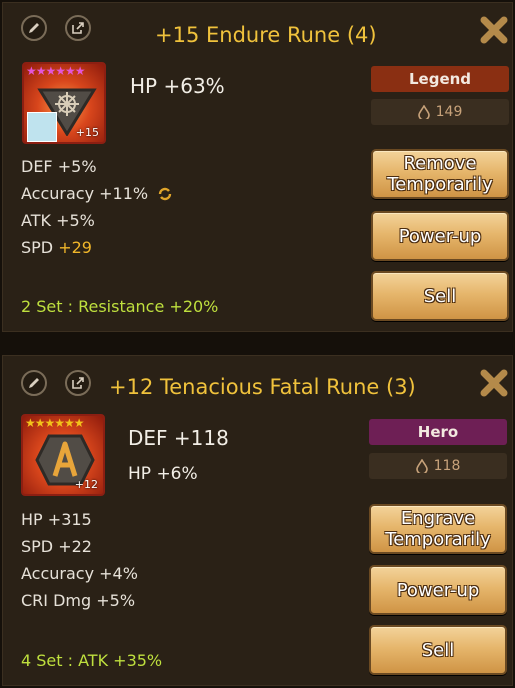 Image resolution: width=515 pixels, height=688 pixels. I want to click on substat-row: Accuracy +4%, so click(79, 573).